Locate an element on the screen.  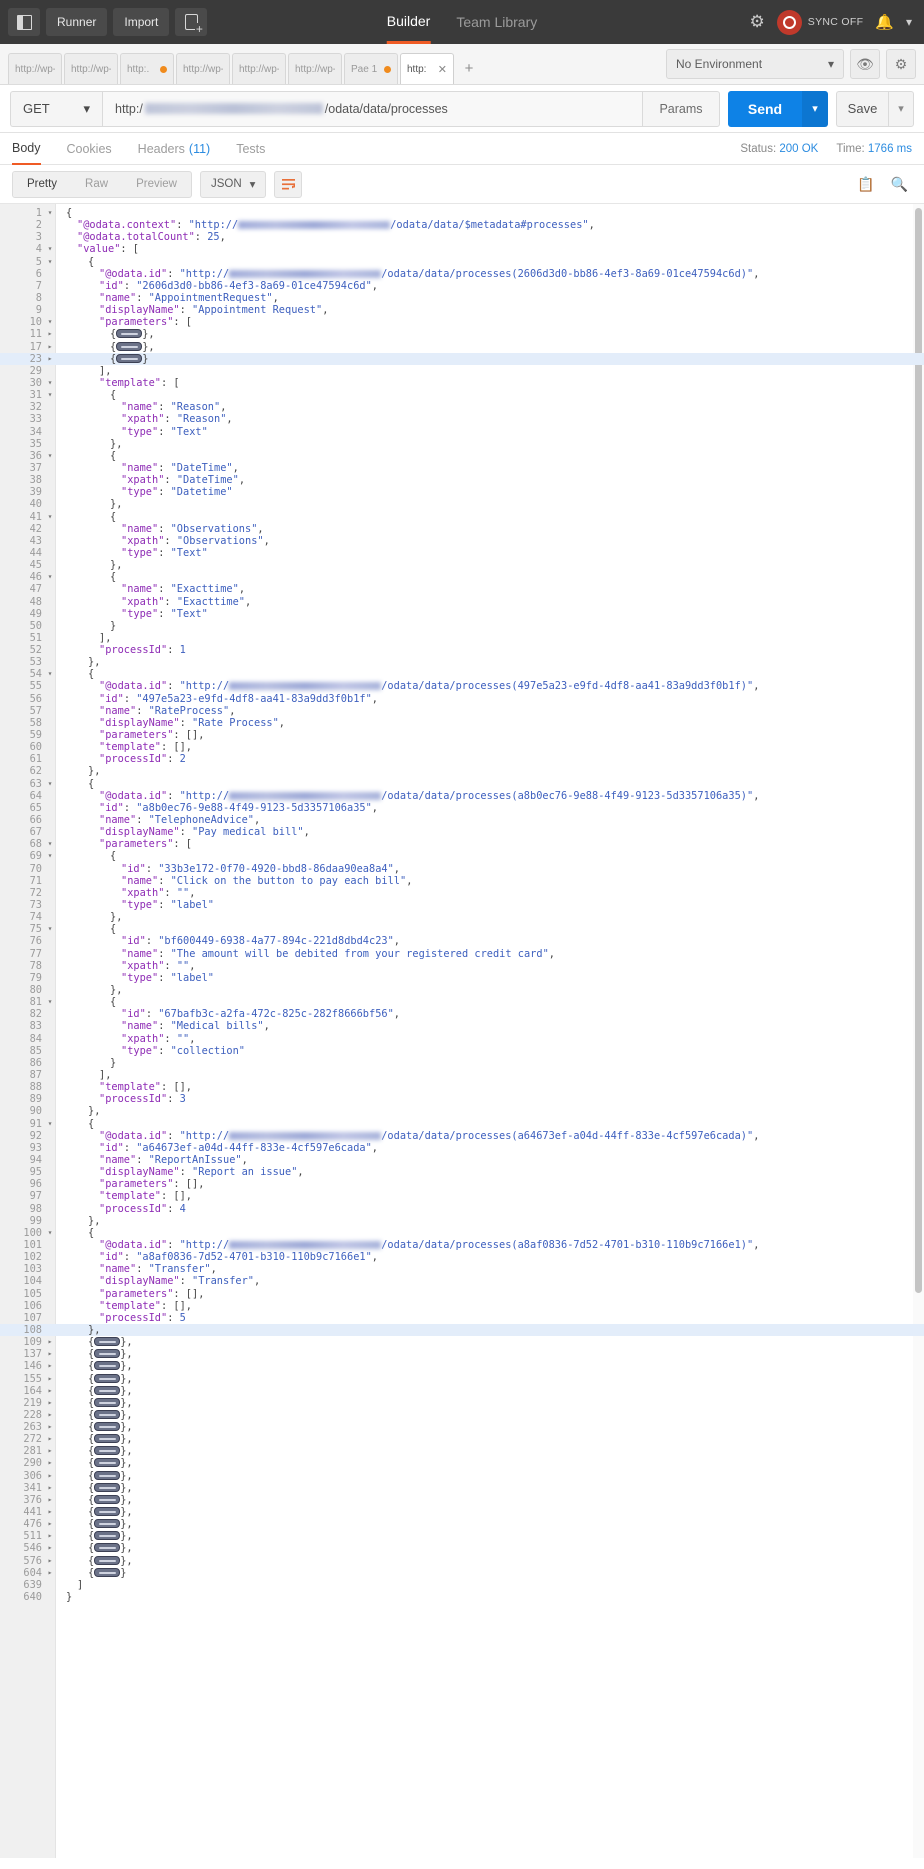
nav-builder: Builder is located at coordinates (408, 22).